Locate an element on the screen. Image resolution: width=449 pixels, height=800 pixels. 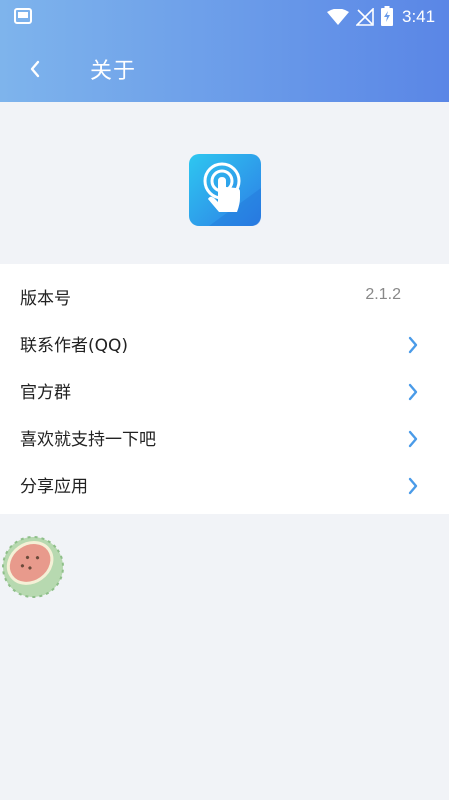
list-item-official-group: 官方群 is located at coordinates (224, 391).